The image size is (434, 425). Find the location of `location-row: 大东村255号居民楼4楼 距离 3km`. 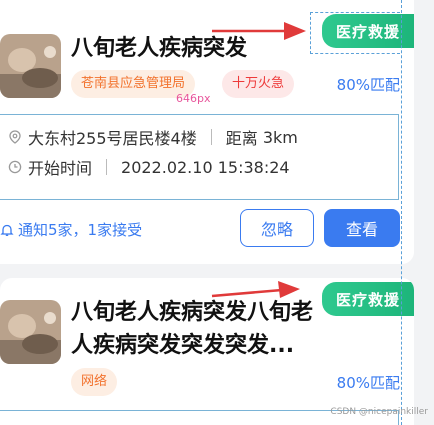

location-row: 大东村255号居民楼4楼 距离 3km is located at coordinates (153, 137).